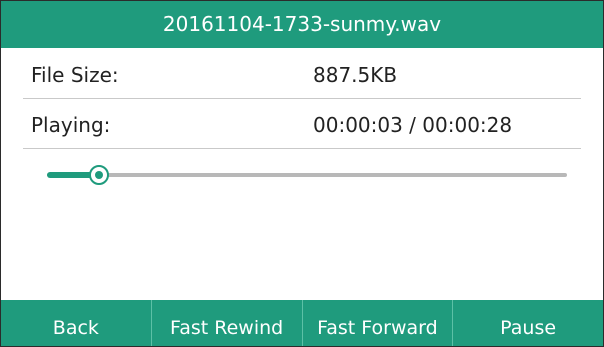  Describe the element at coordinates (227, 323) in the screenshot. I see `fast-rewind-button: Fast Rewind` at that location.